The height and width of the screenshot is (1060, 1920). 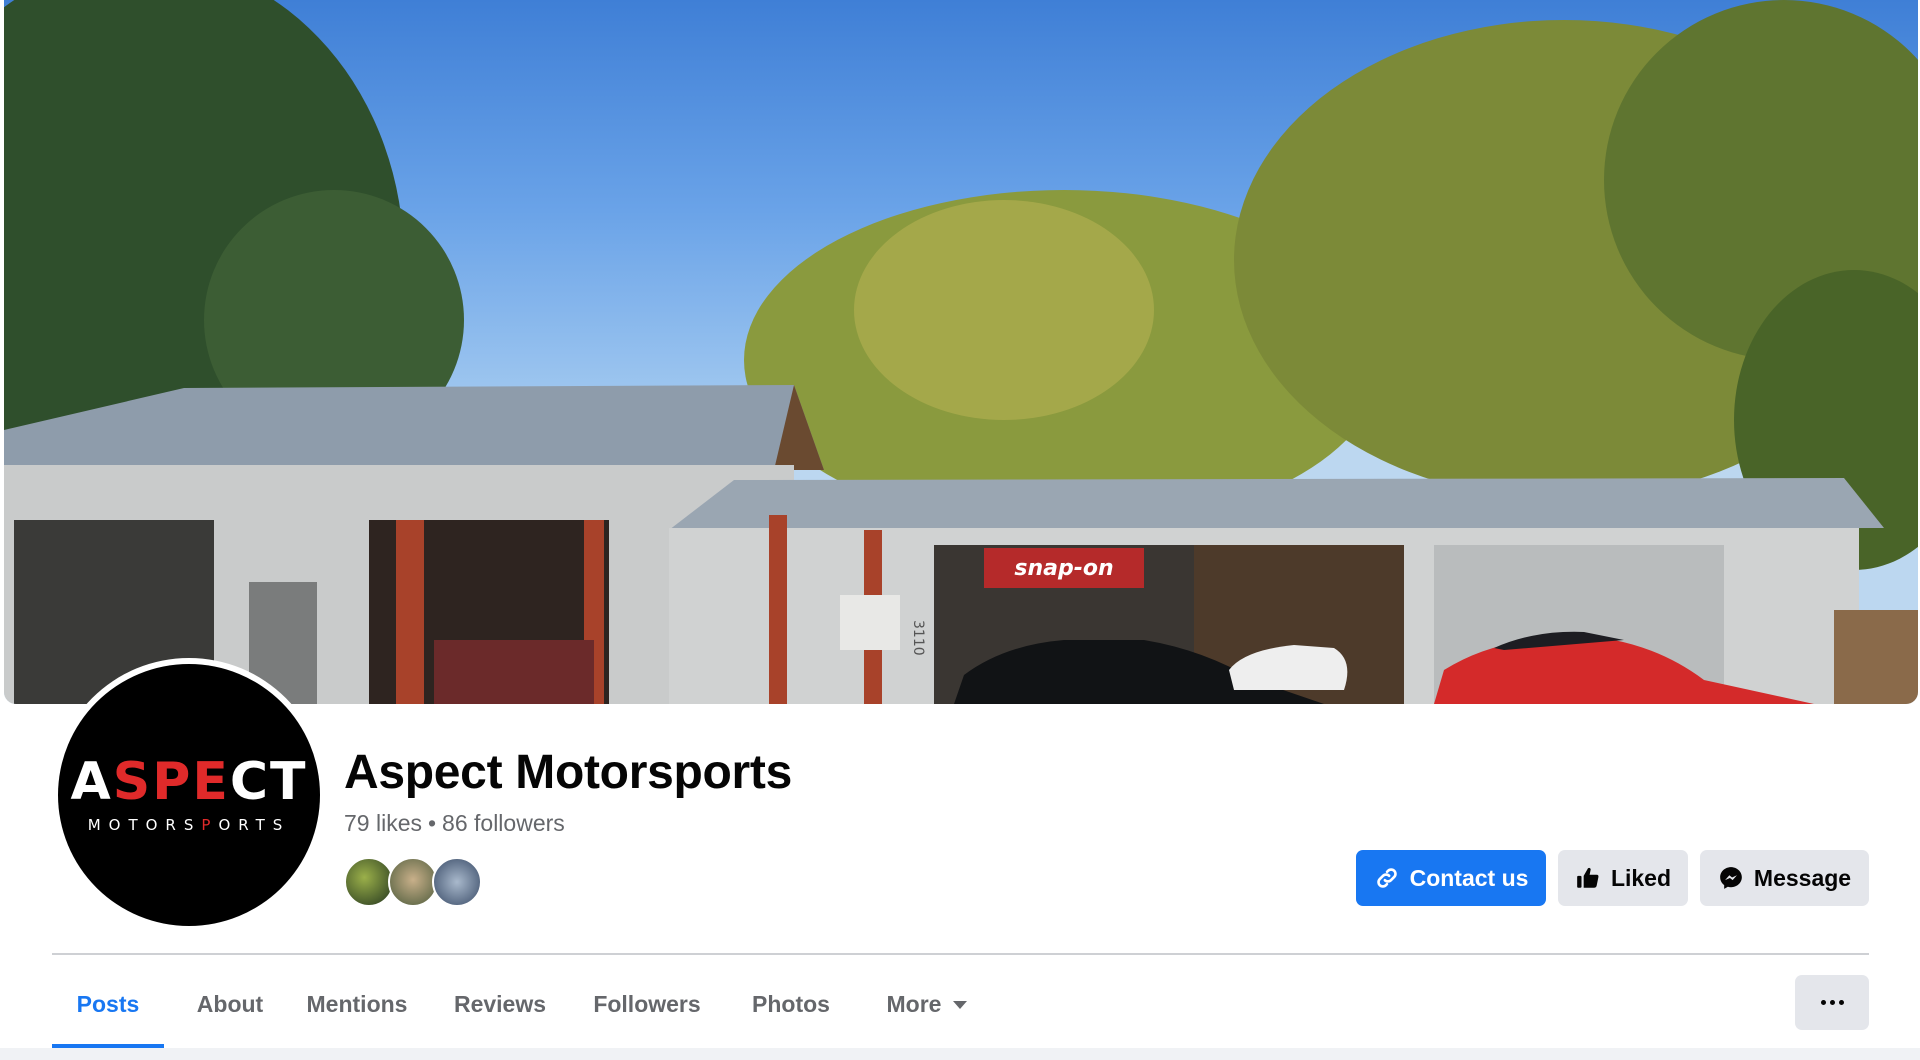 What do you see at coordinates (568, 772) in the screenshot?
I see `page-title: Aspect Motorsports` at bounding box center [568, 772].